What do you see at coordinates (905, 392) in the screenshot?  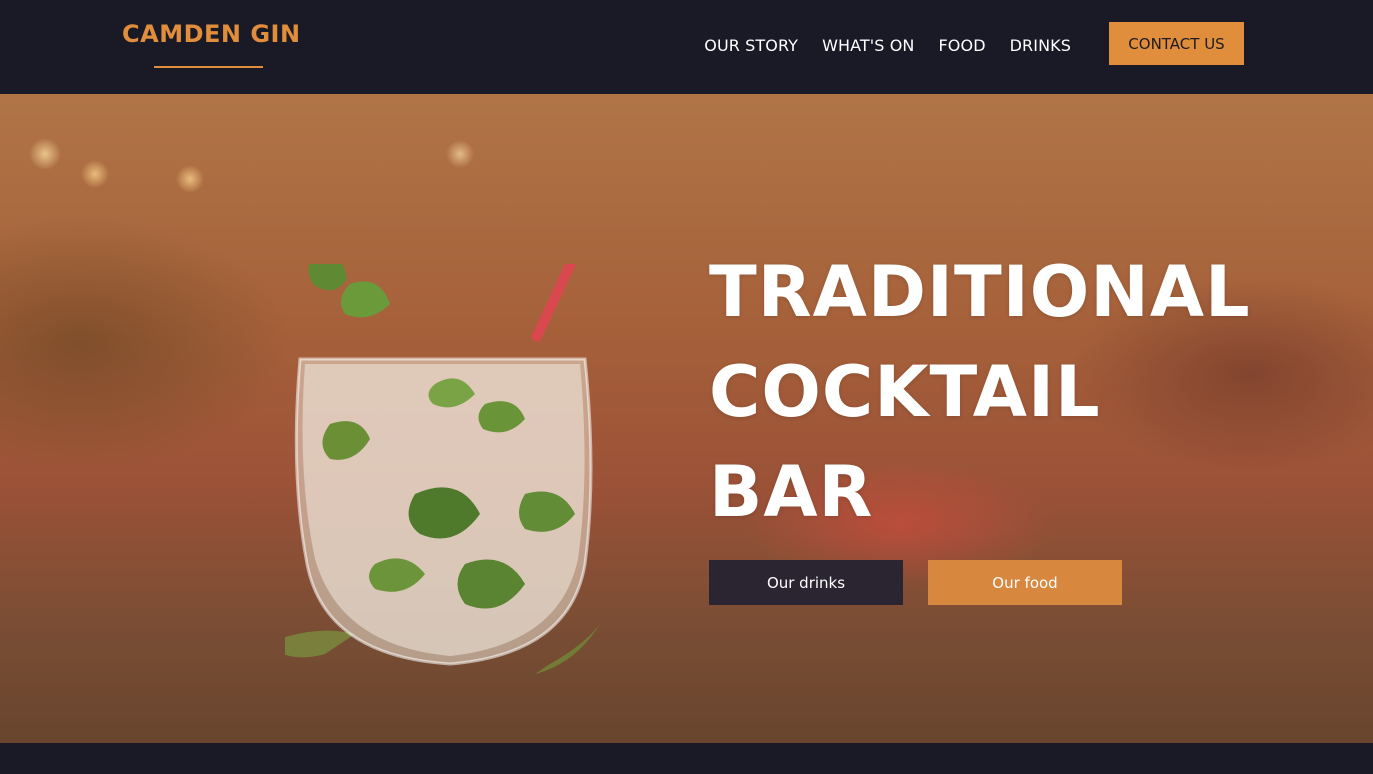 I see `hero-title-line: COCKTAIL` at bounding box center [905, 392].